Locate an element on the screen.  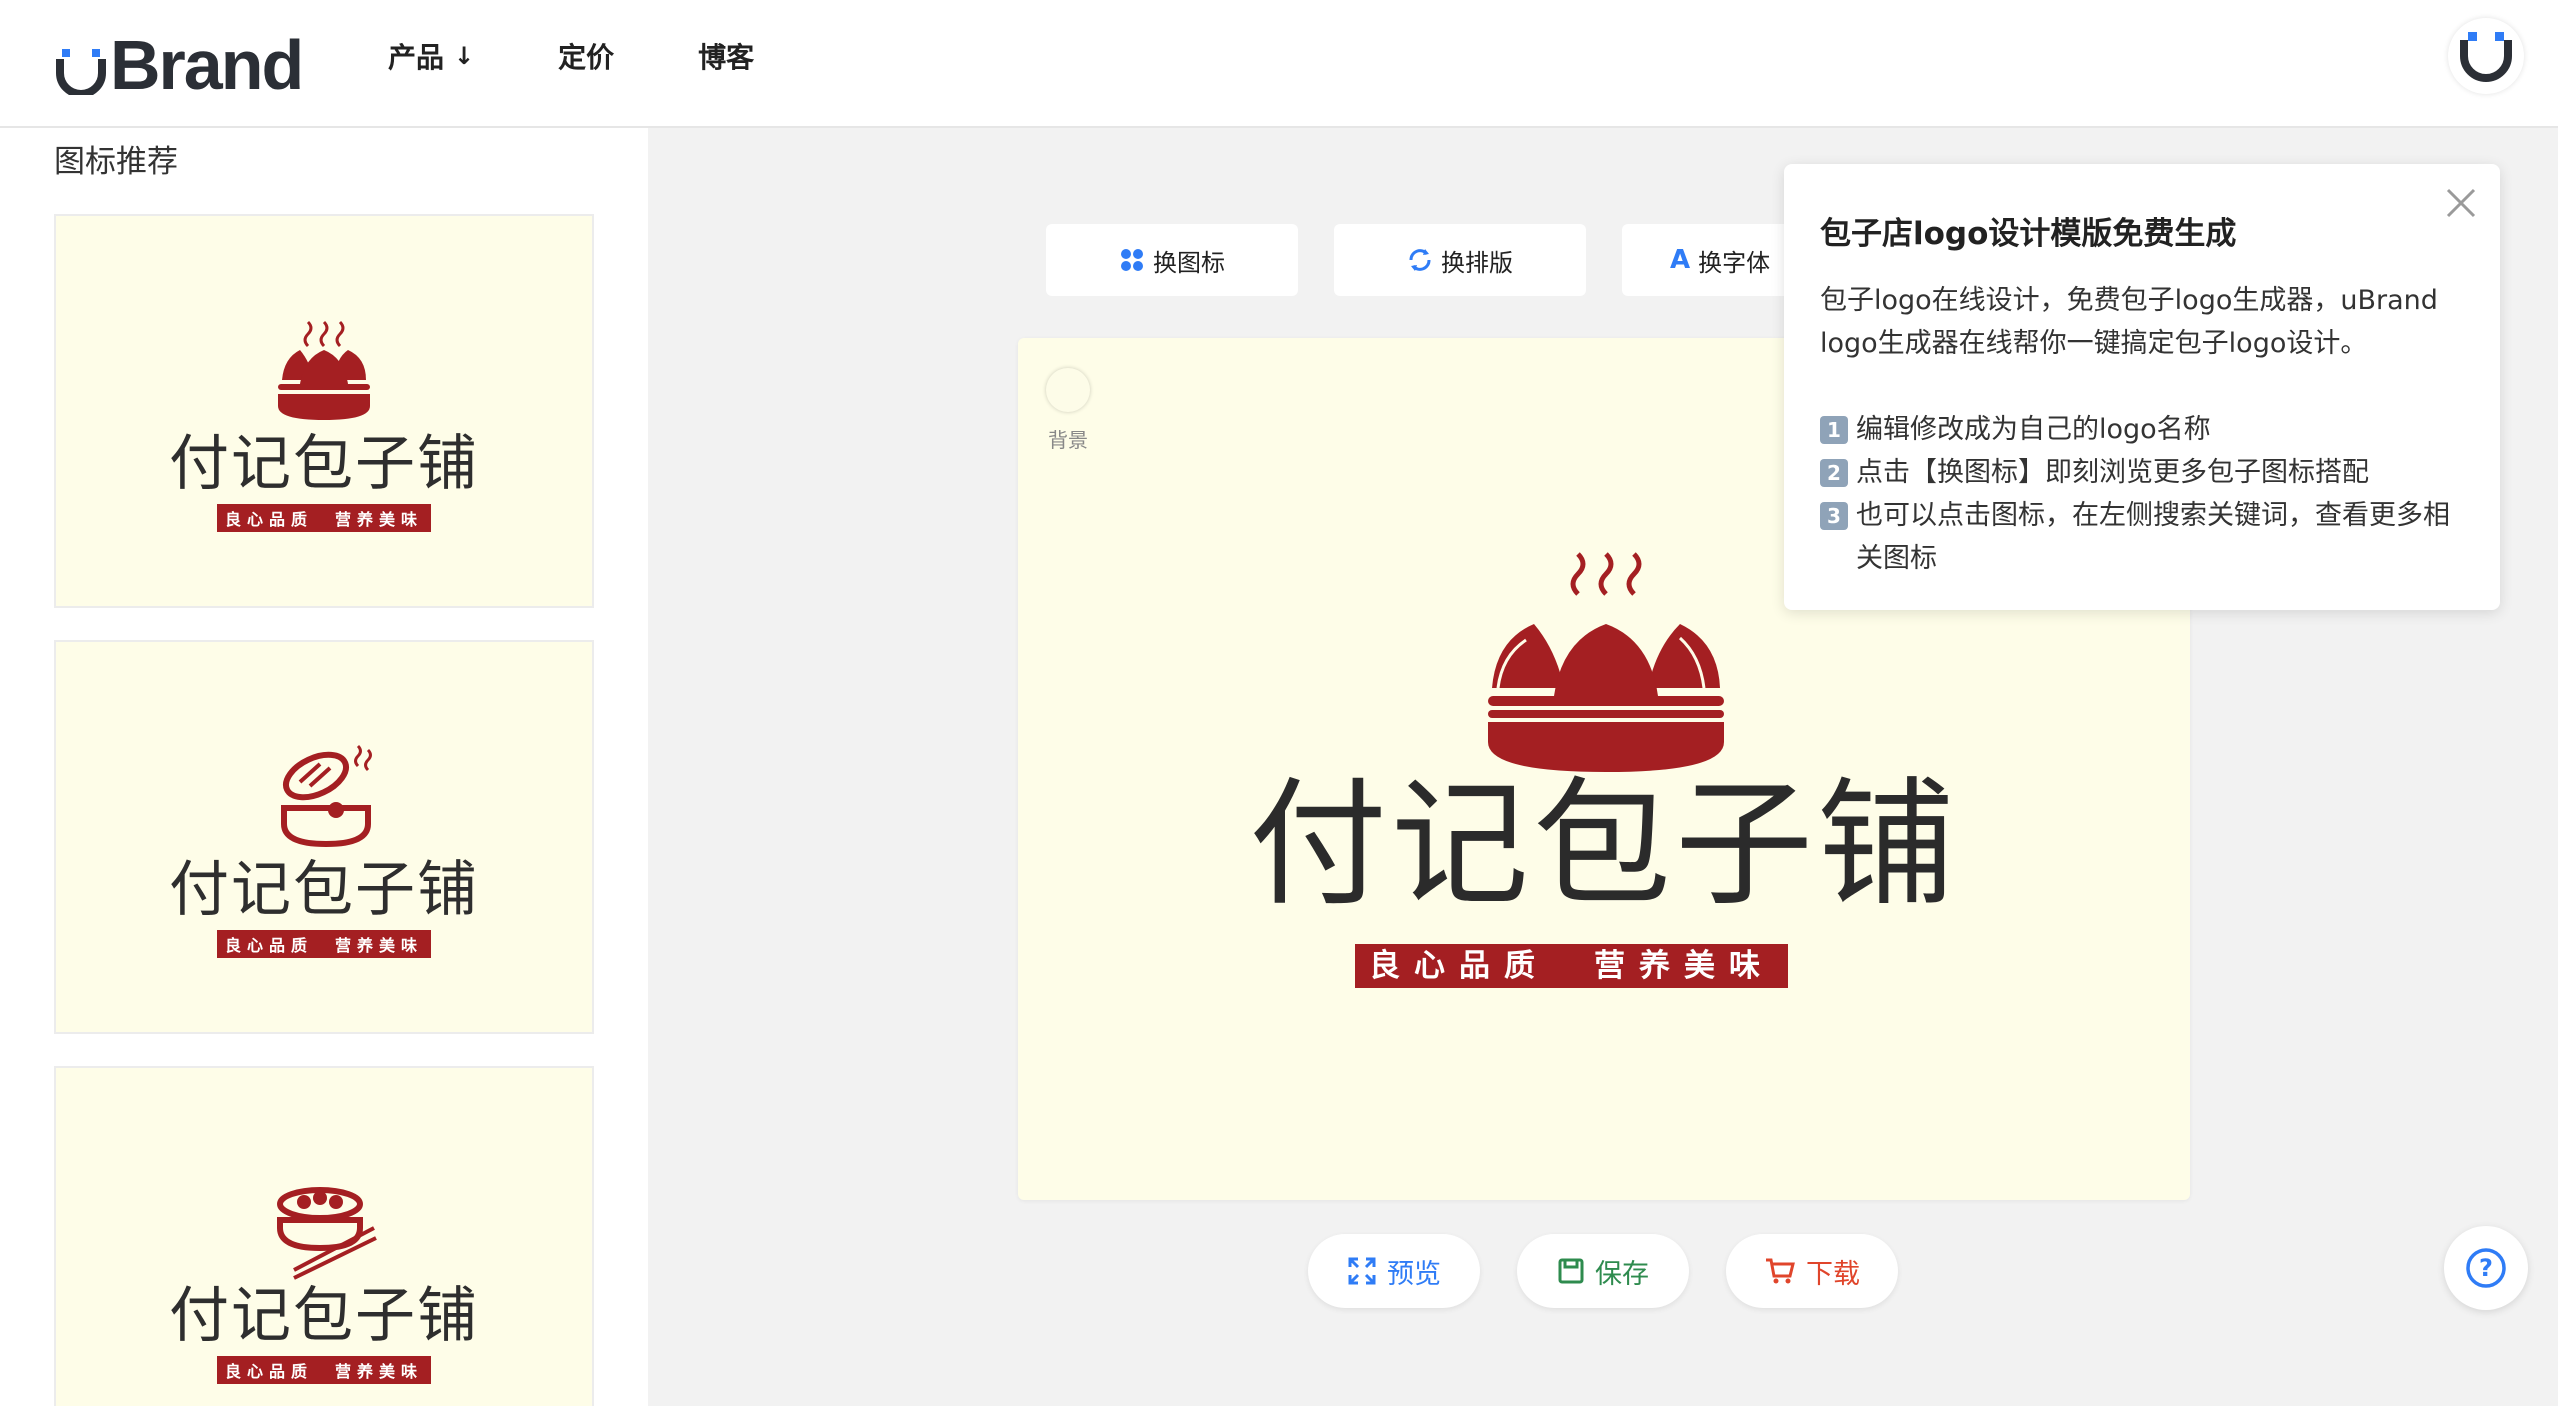
help-button: ? is located at coordinates (2486, 1268).